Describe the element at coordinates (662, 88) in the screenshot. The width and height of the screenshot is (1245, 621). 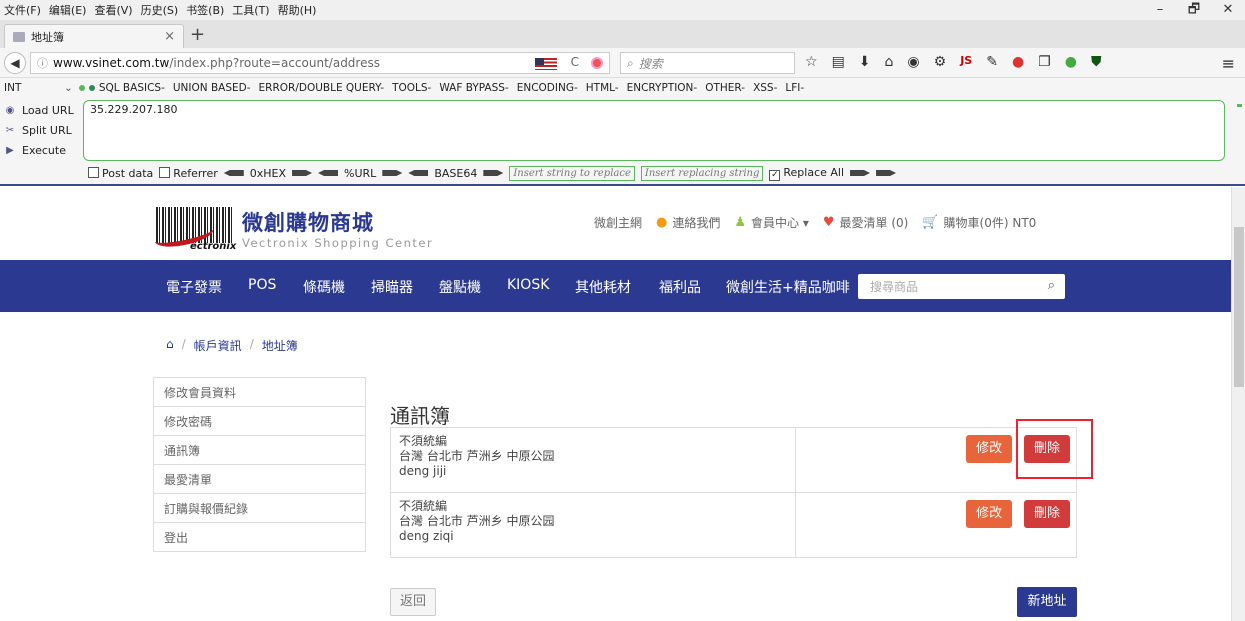
I see `hackbar-menu-encryption: ENCRYPTION-` at that location.